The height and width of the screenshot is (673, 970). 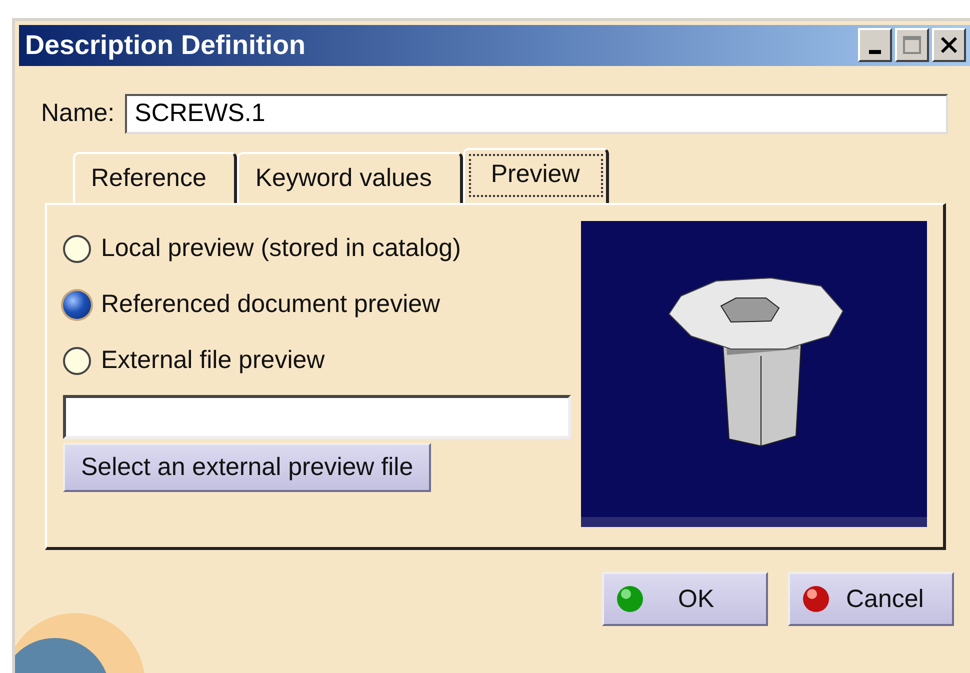 What do you see at coordinates (155, 177) in the screenshot?
I see `tab: Reference` at bounding box center [155, 177].